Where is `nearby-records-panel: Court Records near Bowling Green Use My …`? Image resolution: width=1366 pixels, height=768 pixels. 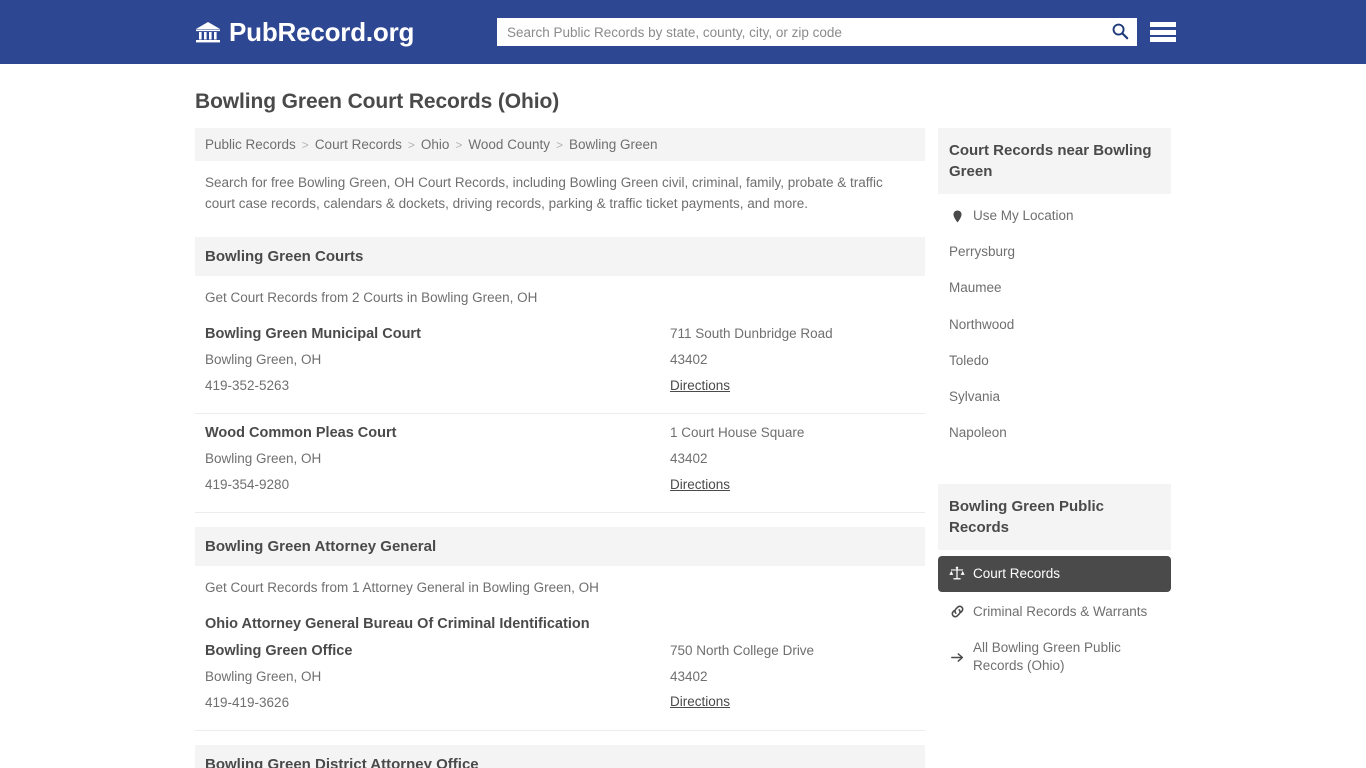 nearby-records-panel: Court Records near Bowling Green Use My … is located at coordinates (1054, 290).